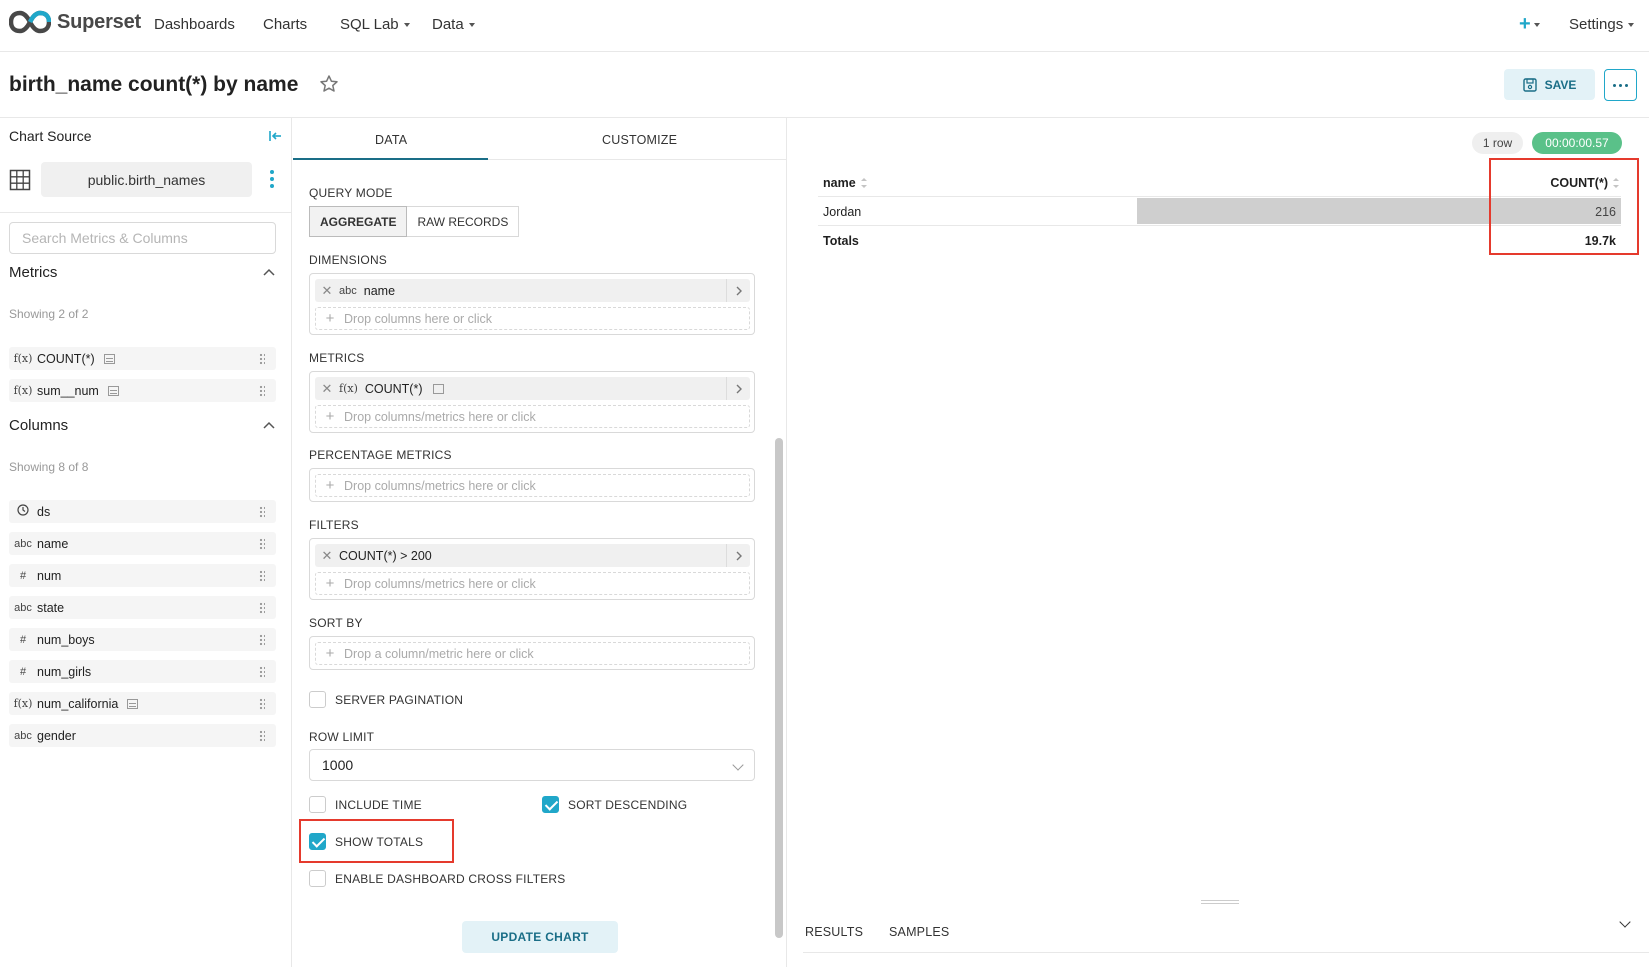  Describe the element at coordinates (142, 511) in the screenshot. I see `column-item: ds` at that location.